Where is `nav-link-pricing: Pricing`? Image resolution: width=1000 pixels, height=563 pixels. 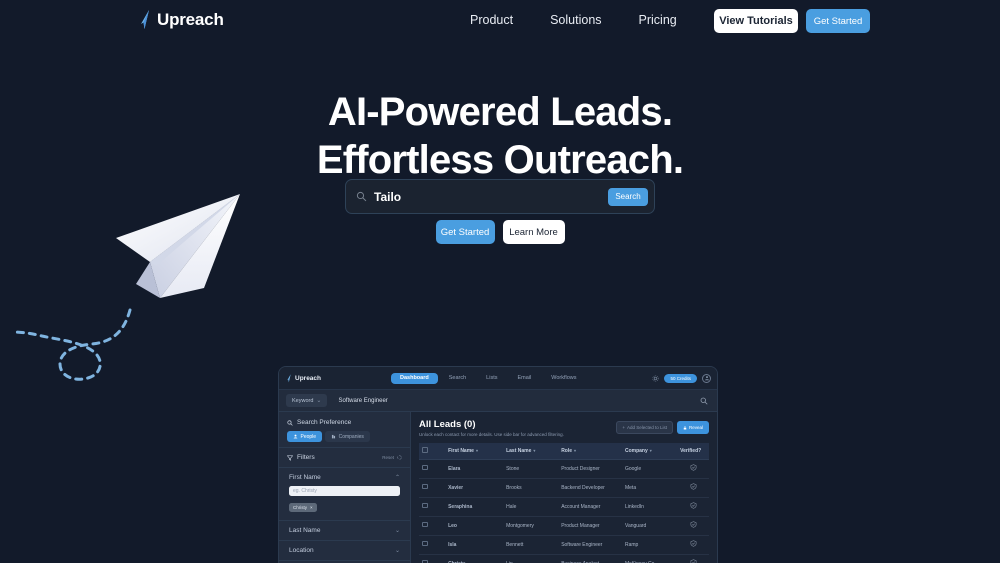 nav-link-pricing: Pricing is located at coordinates (658, 20).